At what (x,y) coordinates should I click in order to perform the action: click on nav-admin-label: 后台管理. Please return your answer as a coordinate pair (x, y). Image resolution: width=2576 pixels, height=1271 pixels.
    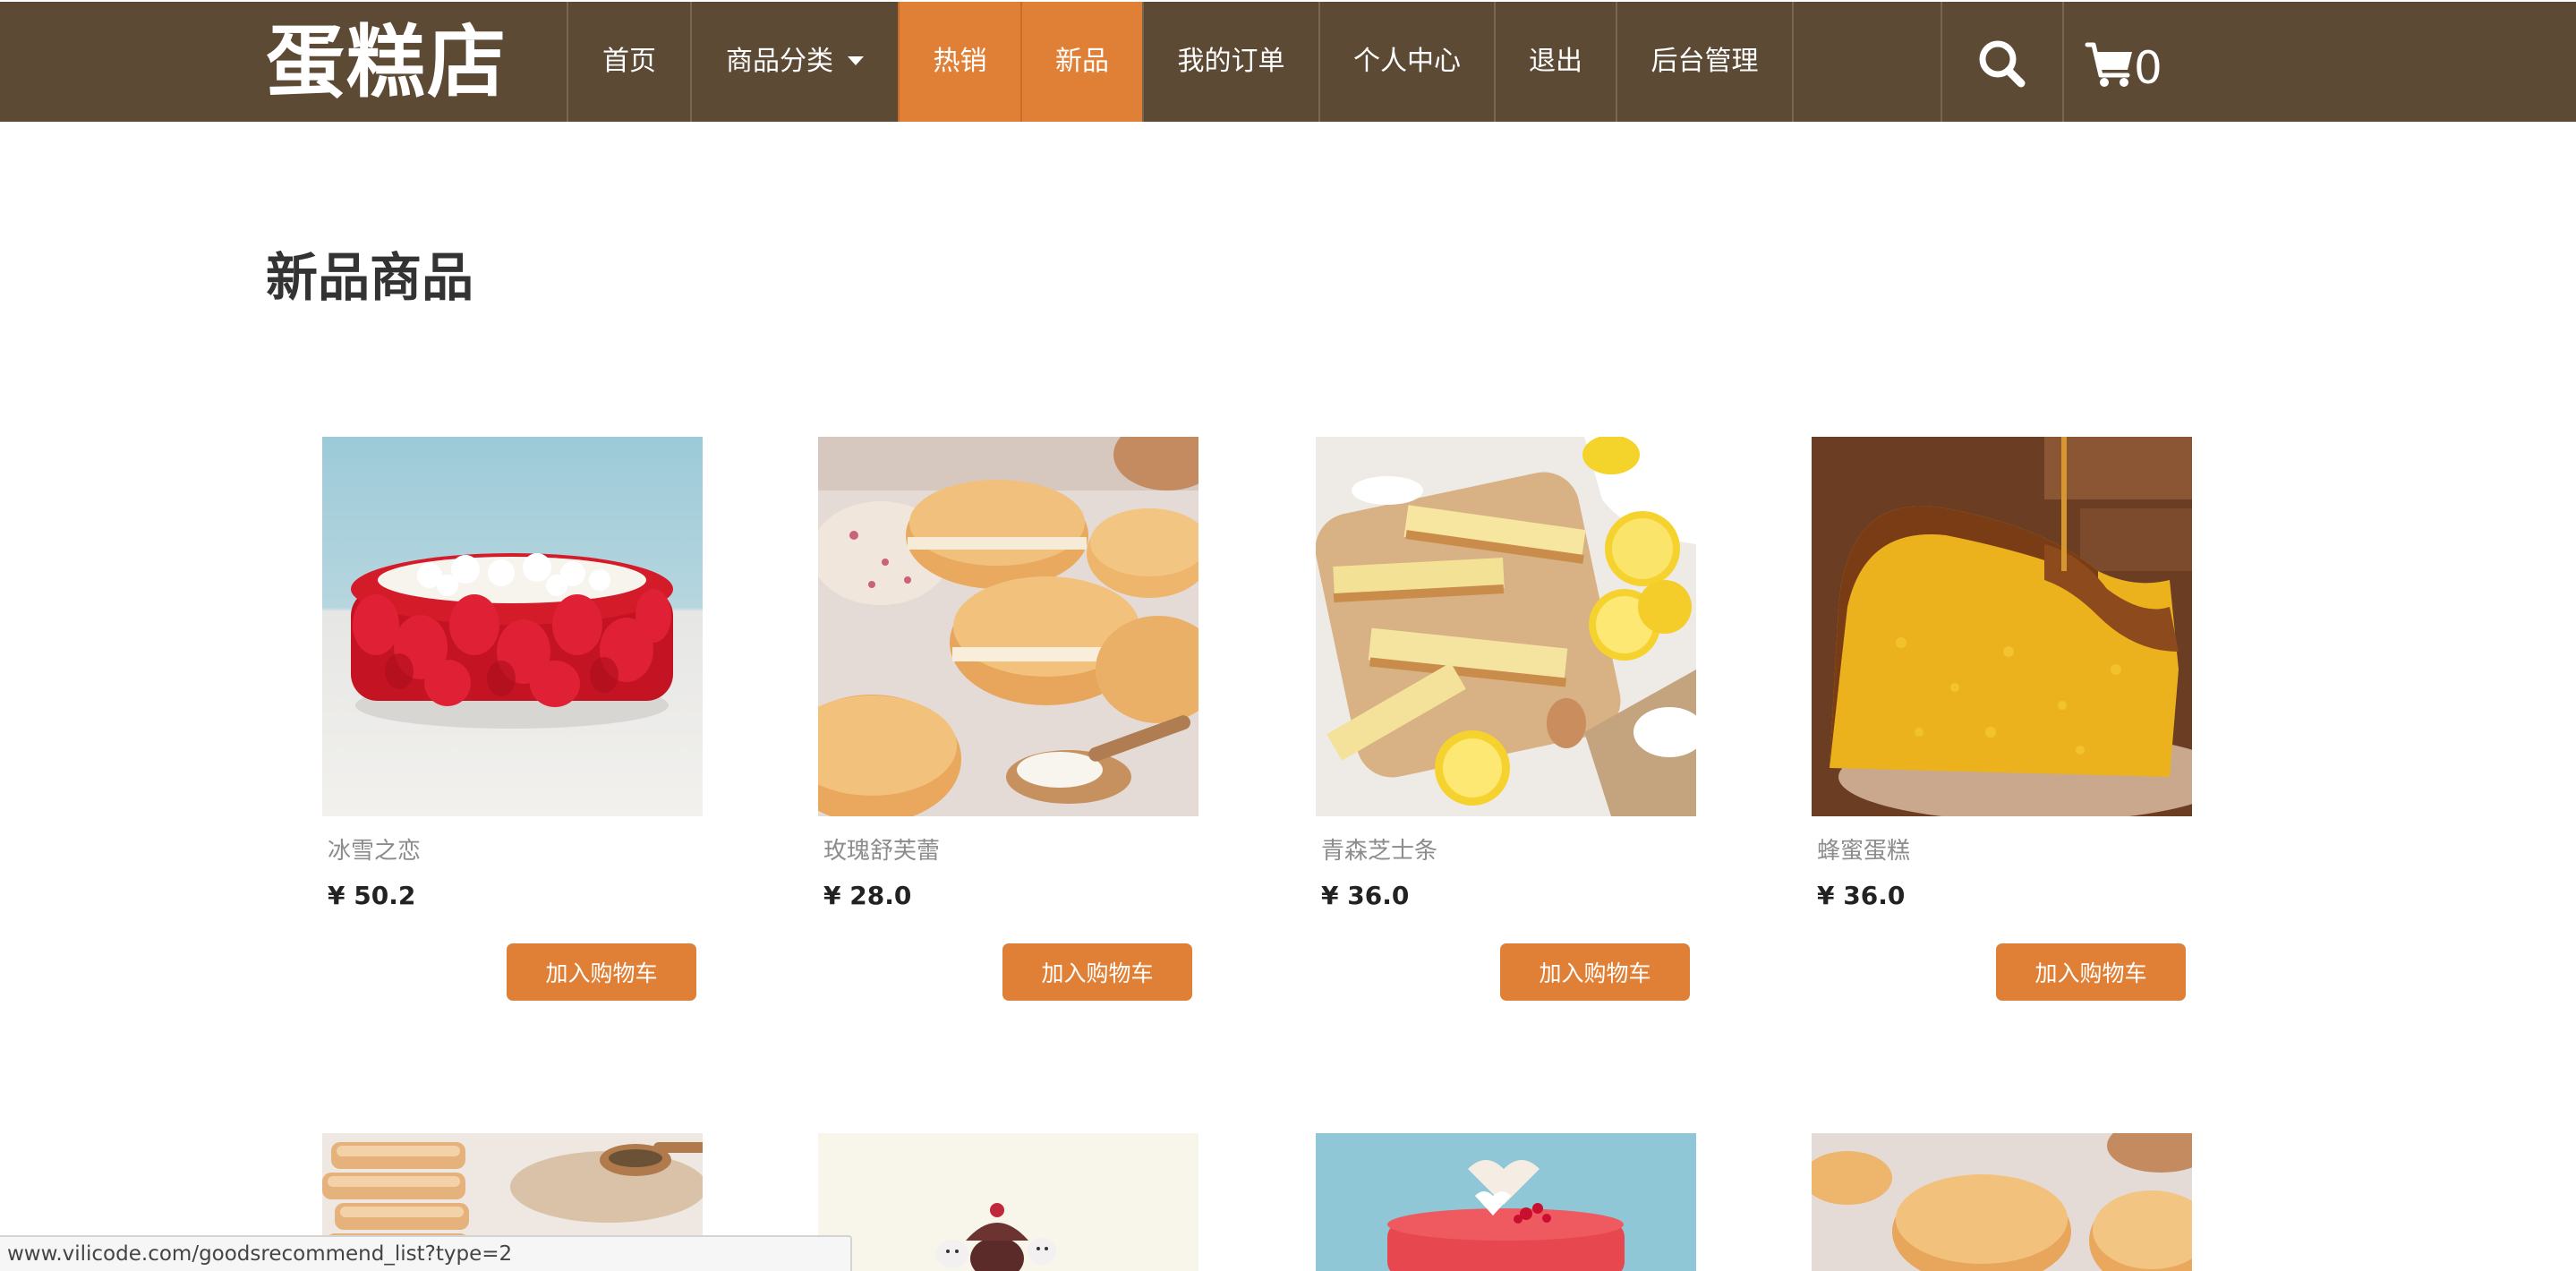
    Looking at the image, I should click on (1705, 61).